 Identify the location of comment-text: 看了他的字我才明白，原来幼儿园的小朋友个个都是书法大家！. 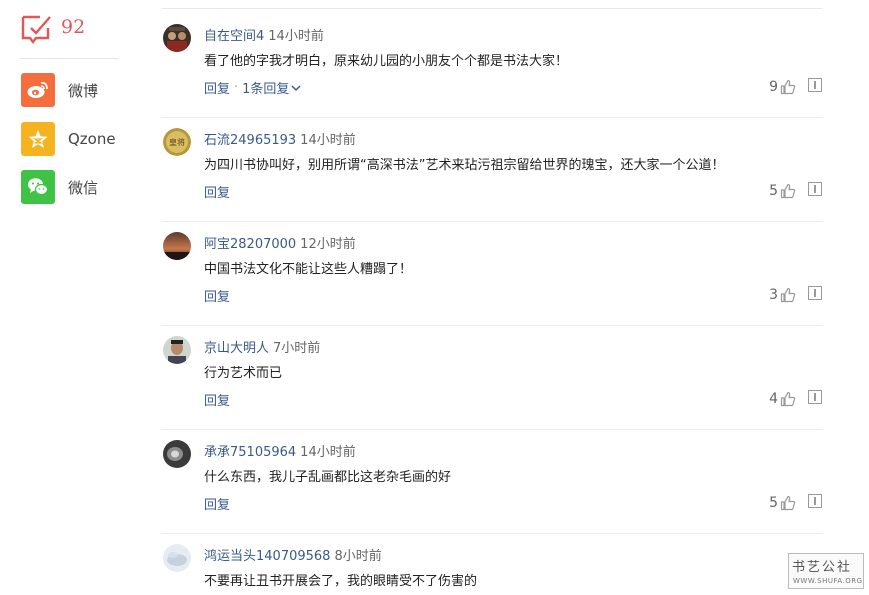
(386, 61).